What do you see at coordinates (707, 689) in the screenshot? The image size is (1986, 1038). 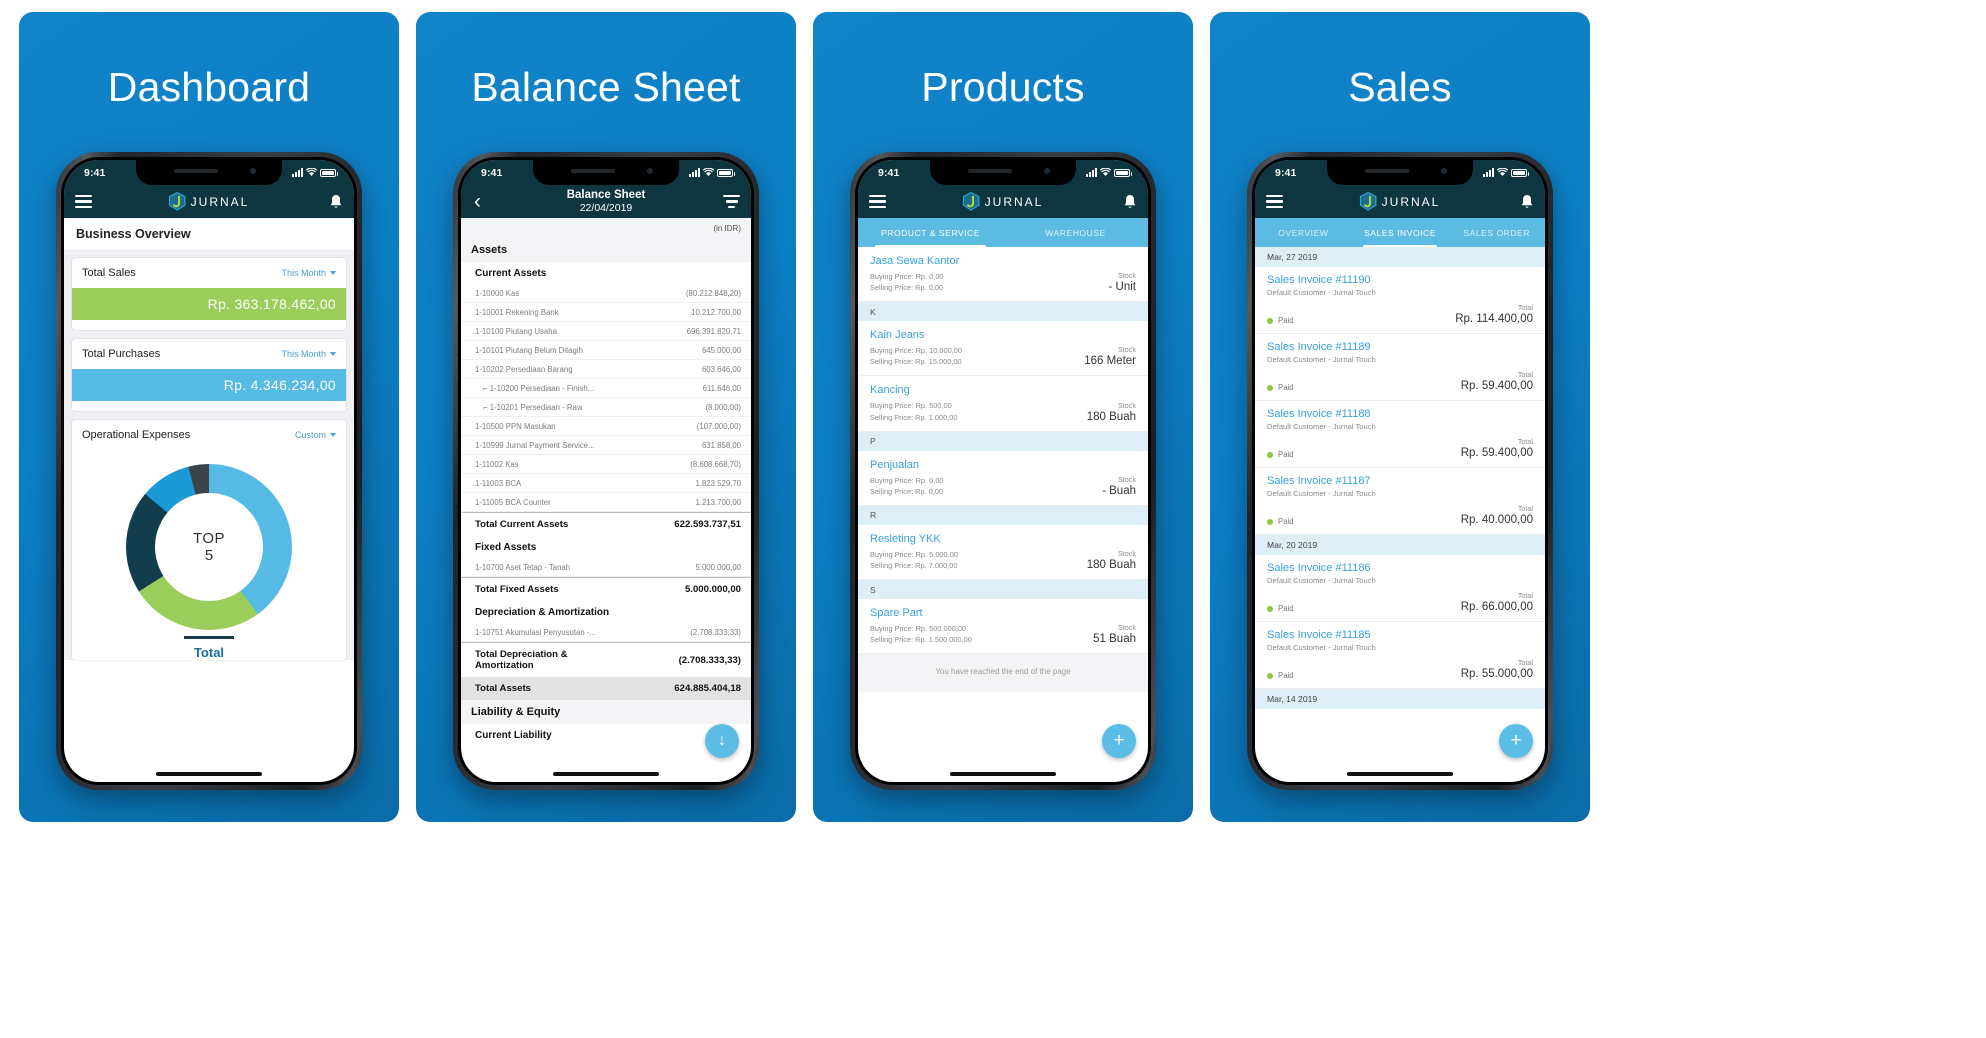 I see `total-assets-value: 624.885.404,18` at bounding box center [707, 689].